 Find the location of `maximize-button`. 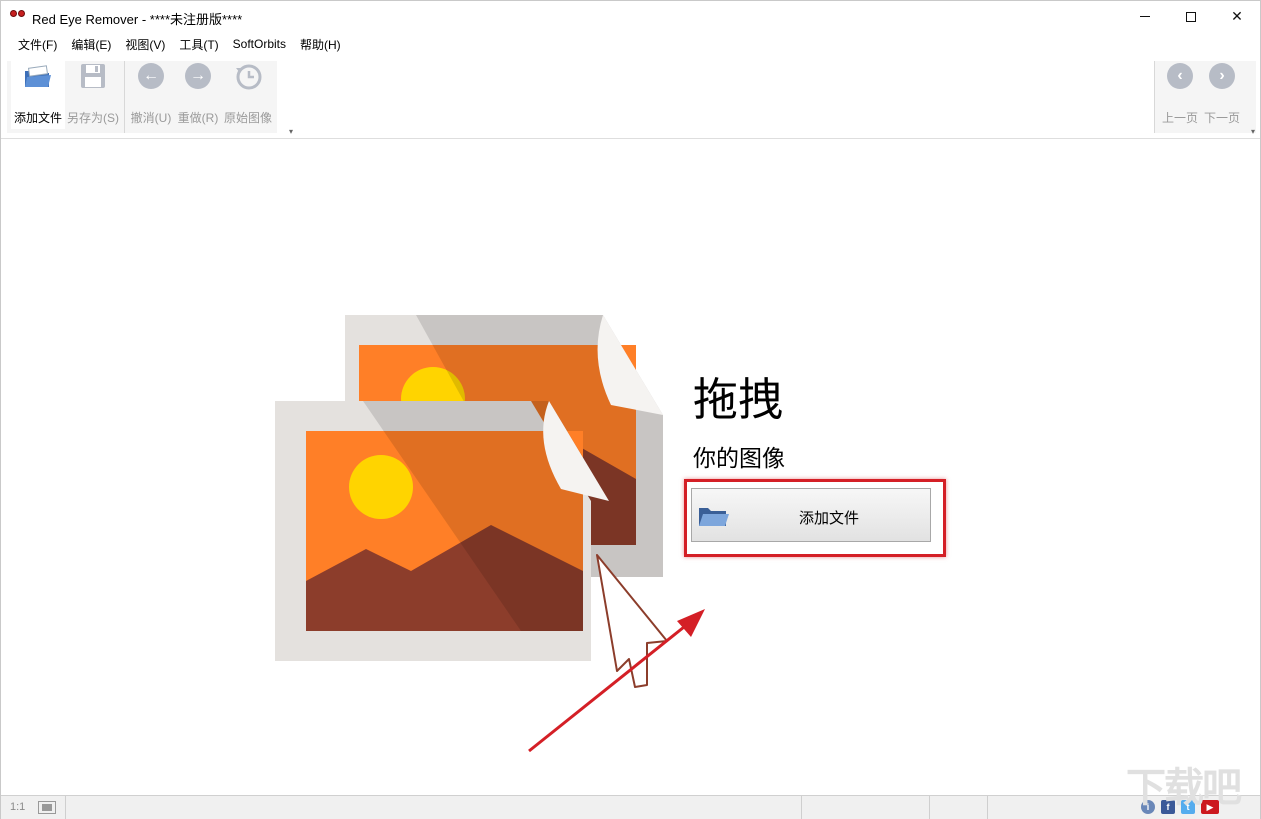

maximize-button is located at coordinates (1191, 16).